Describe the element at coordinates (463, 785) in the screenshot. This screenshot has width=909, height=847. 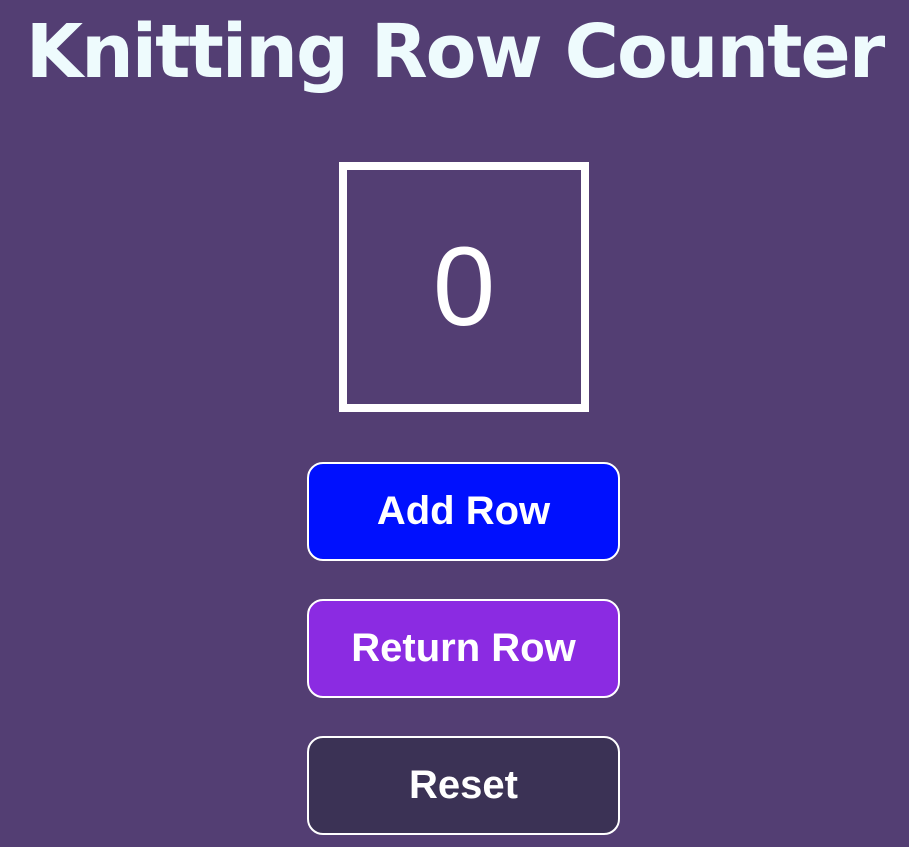
I see `reset-button: Reset` at that location.